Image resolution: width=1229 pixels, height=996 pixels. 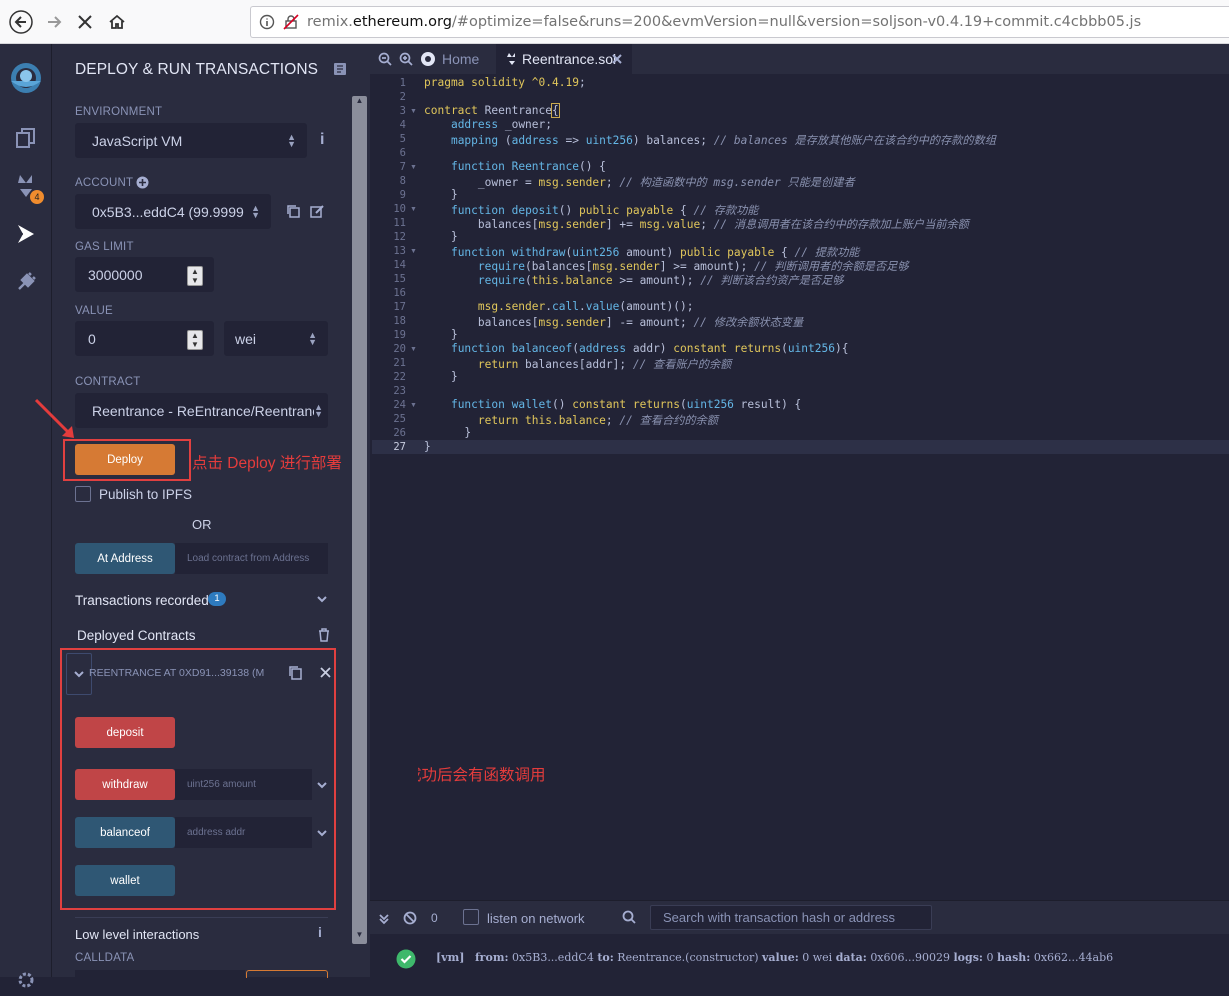 What do you see at coordinates (605, 957) in the screenshot?
I see `log-to-label: to:` at bounding box center [605, 957].